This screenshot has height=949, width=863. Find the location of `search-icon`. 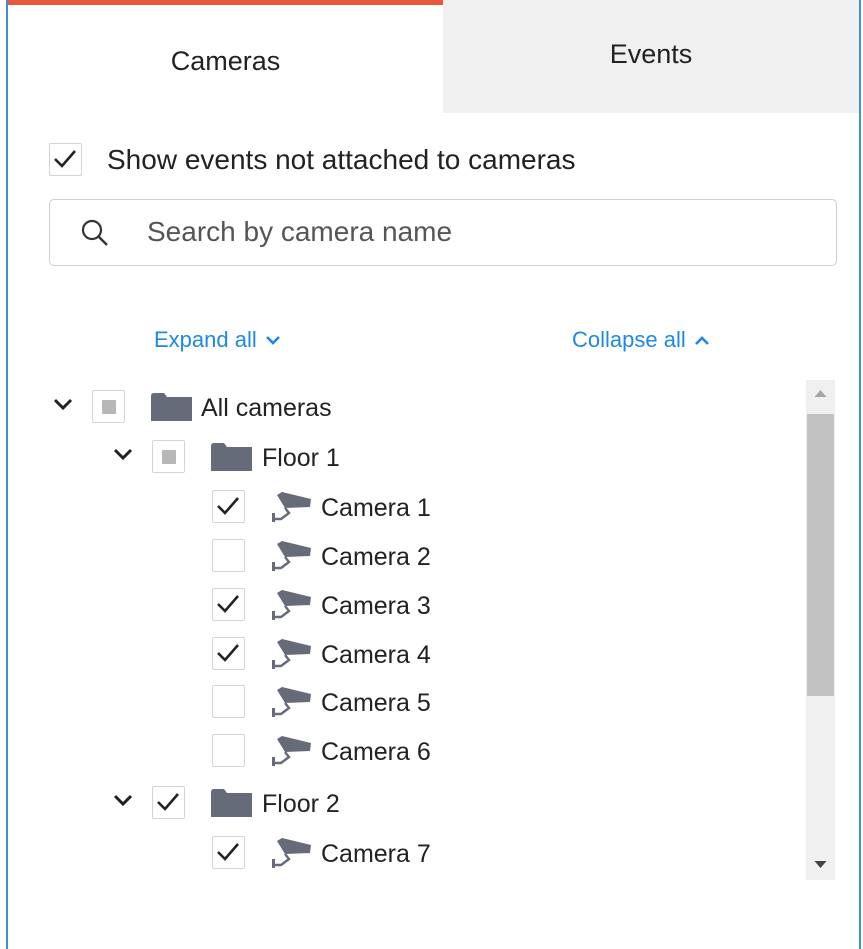

search-icon is located at coordinates (94, 232).